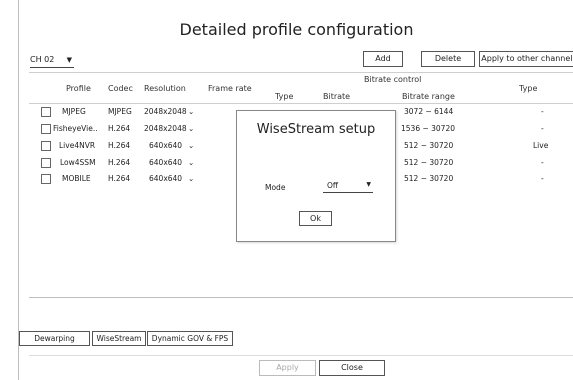 Image resolution: width=573 pixels, height=380 pixels. I want to click on dialog-title: Detailed profile configuration, so click(296, 29).